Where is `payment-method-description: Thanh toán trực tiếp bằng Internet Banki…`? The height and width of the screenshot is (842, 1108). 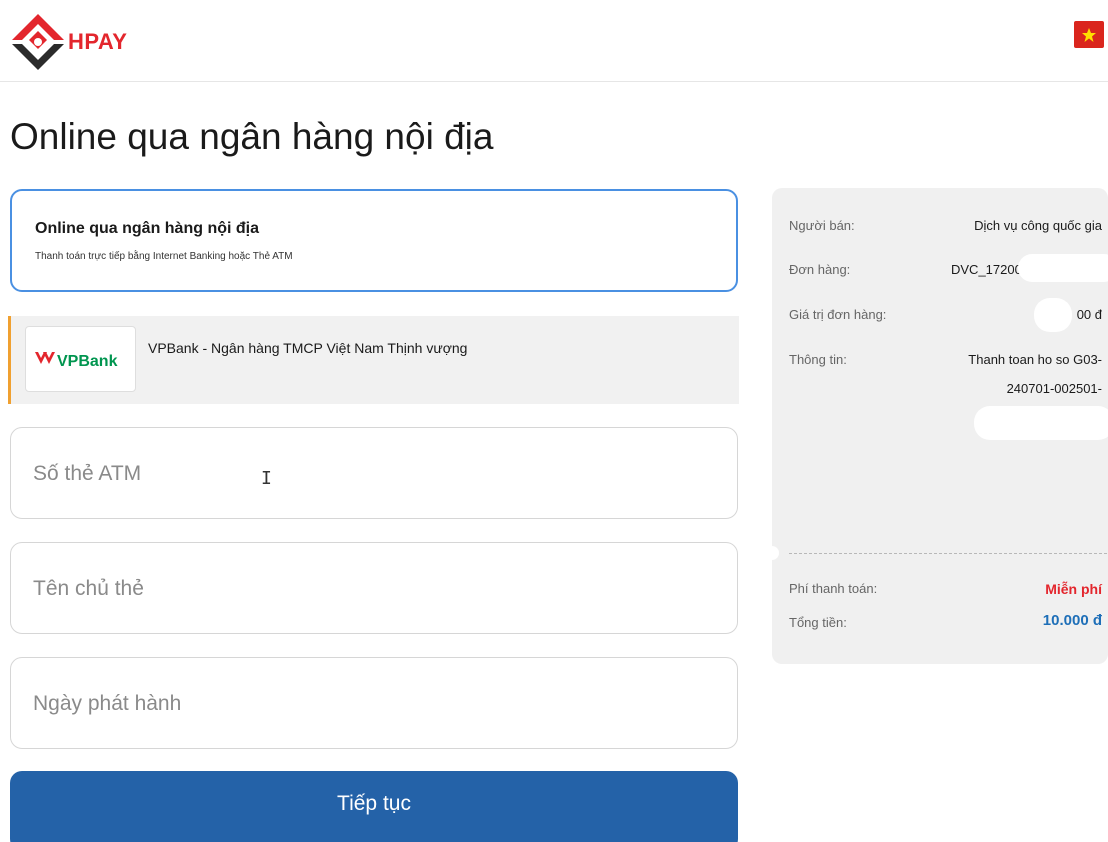 payment-method-description: Thanh toán trực tiếp bằng Internet Banki… is located at coordinates (164, 256).